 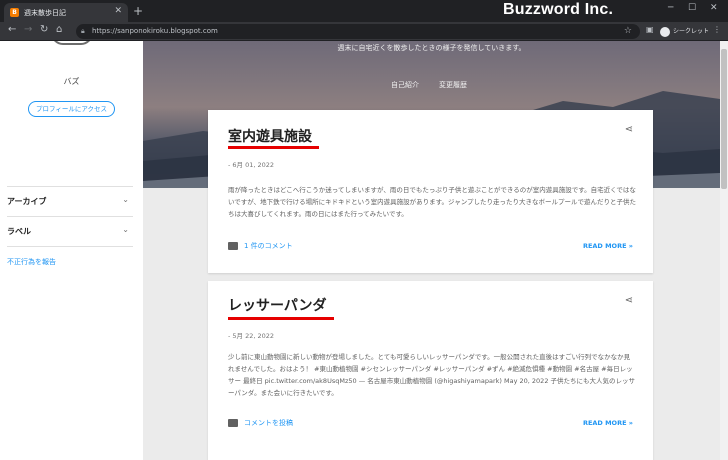 I want to click on incognito-label: シークレット, so click(x=691, y=31).